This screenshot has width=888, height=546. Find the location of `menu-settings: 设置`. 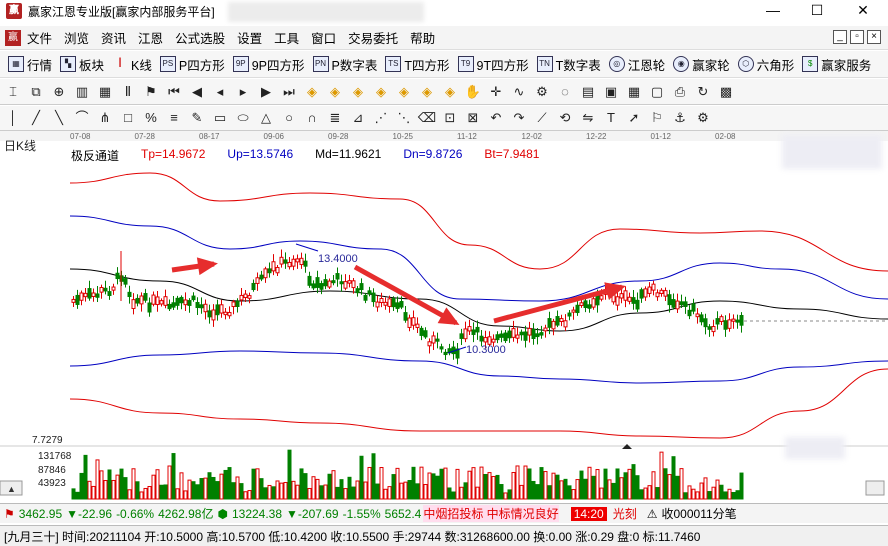

menu-settings: 设置 is located at coordinates (249, 37).